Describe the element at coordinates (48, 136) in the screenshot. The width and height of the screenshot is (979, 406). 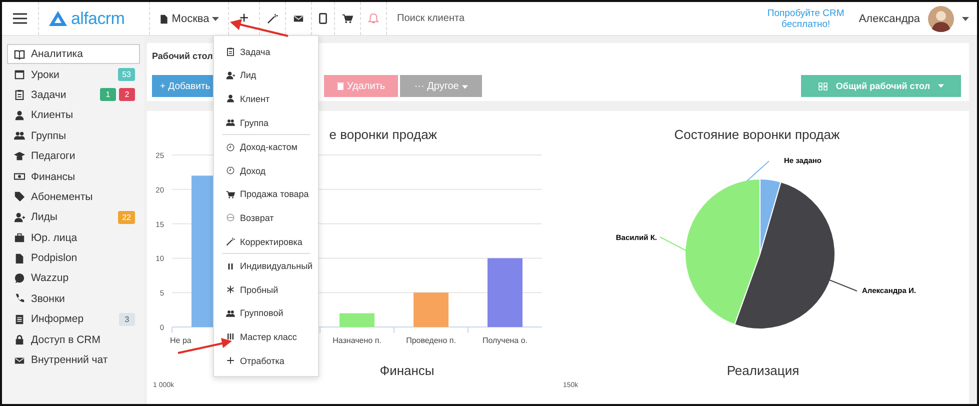
I see `sidebar-label: Группы` at that location.